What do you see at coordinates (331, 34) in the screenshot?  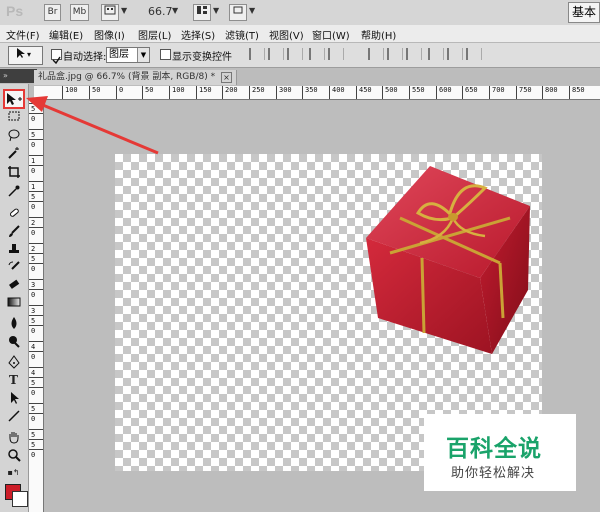 I see `menu-window: 窗口(W)` at bounding box center [331, 34].